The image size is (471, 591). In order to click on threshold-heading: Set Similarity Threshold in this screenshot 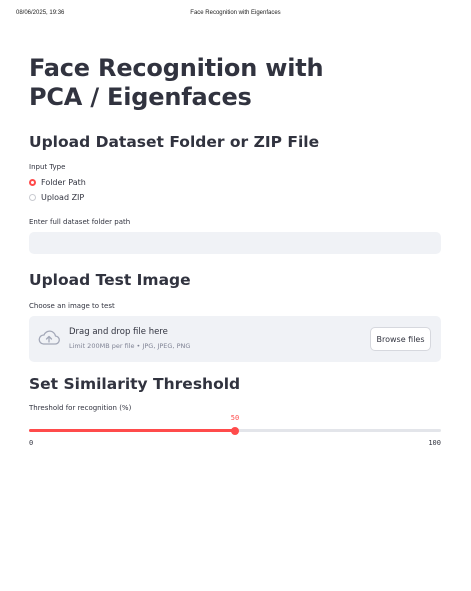, I will do `click(135, 384)`.